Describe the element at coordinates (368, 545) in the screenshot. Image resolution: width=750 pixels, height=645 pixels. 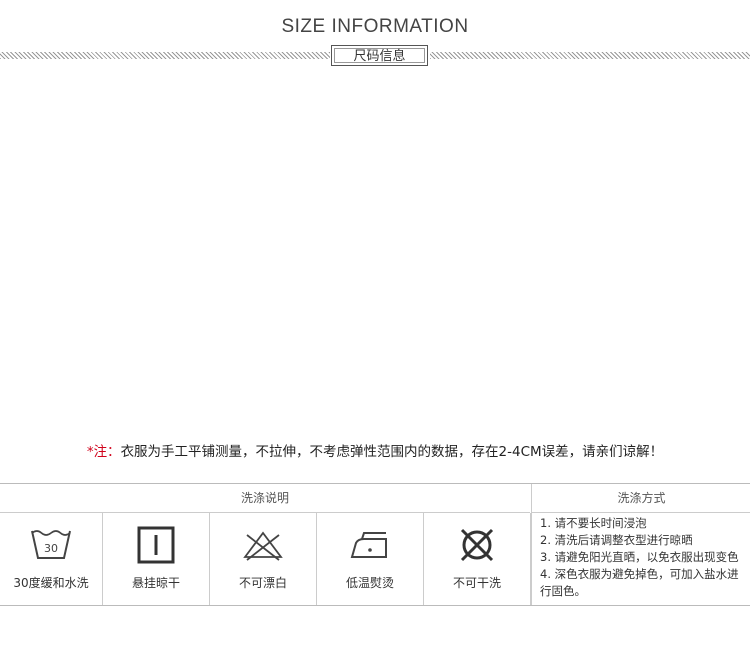
I see `low-iron-icon` at that location.